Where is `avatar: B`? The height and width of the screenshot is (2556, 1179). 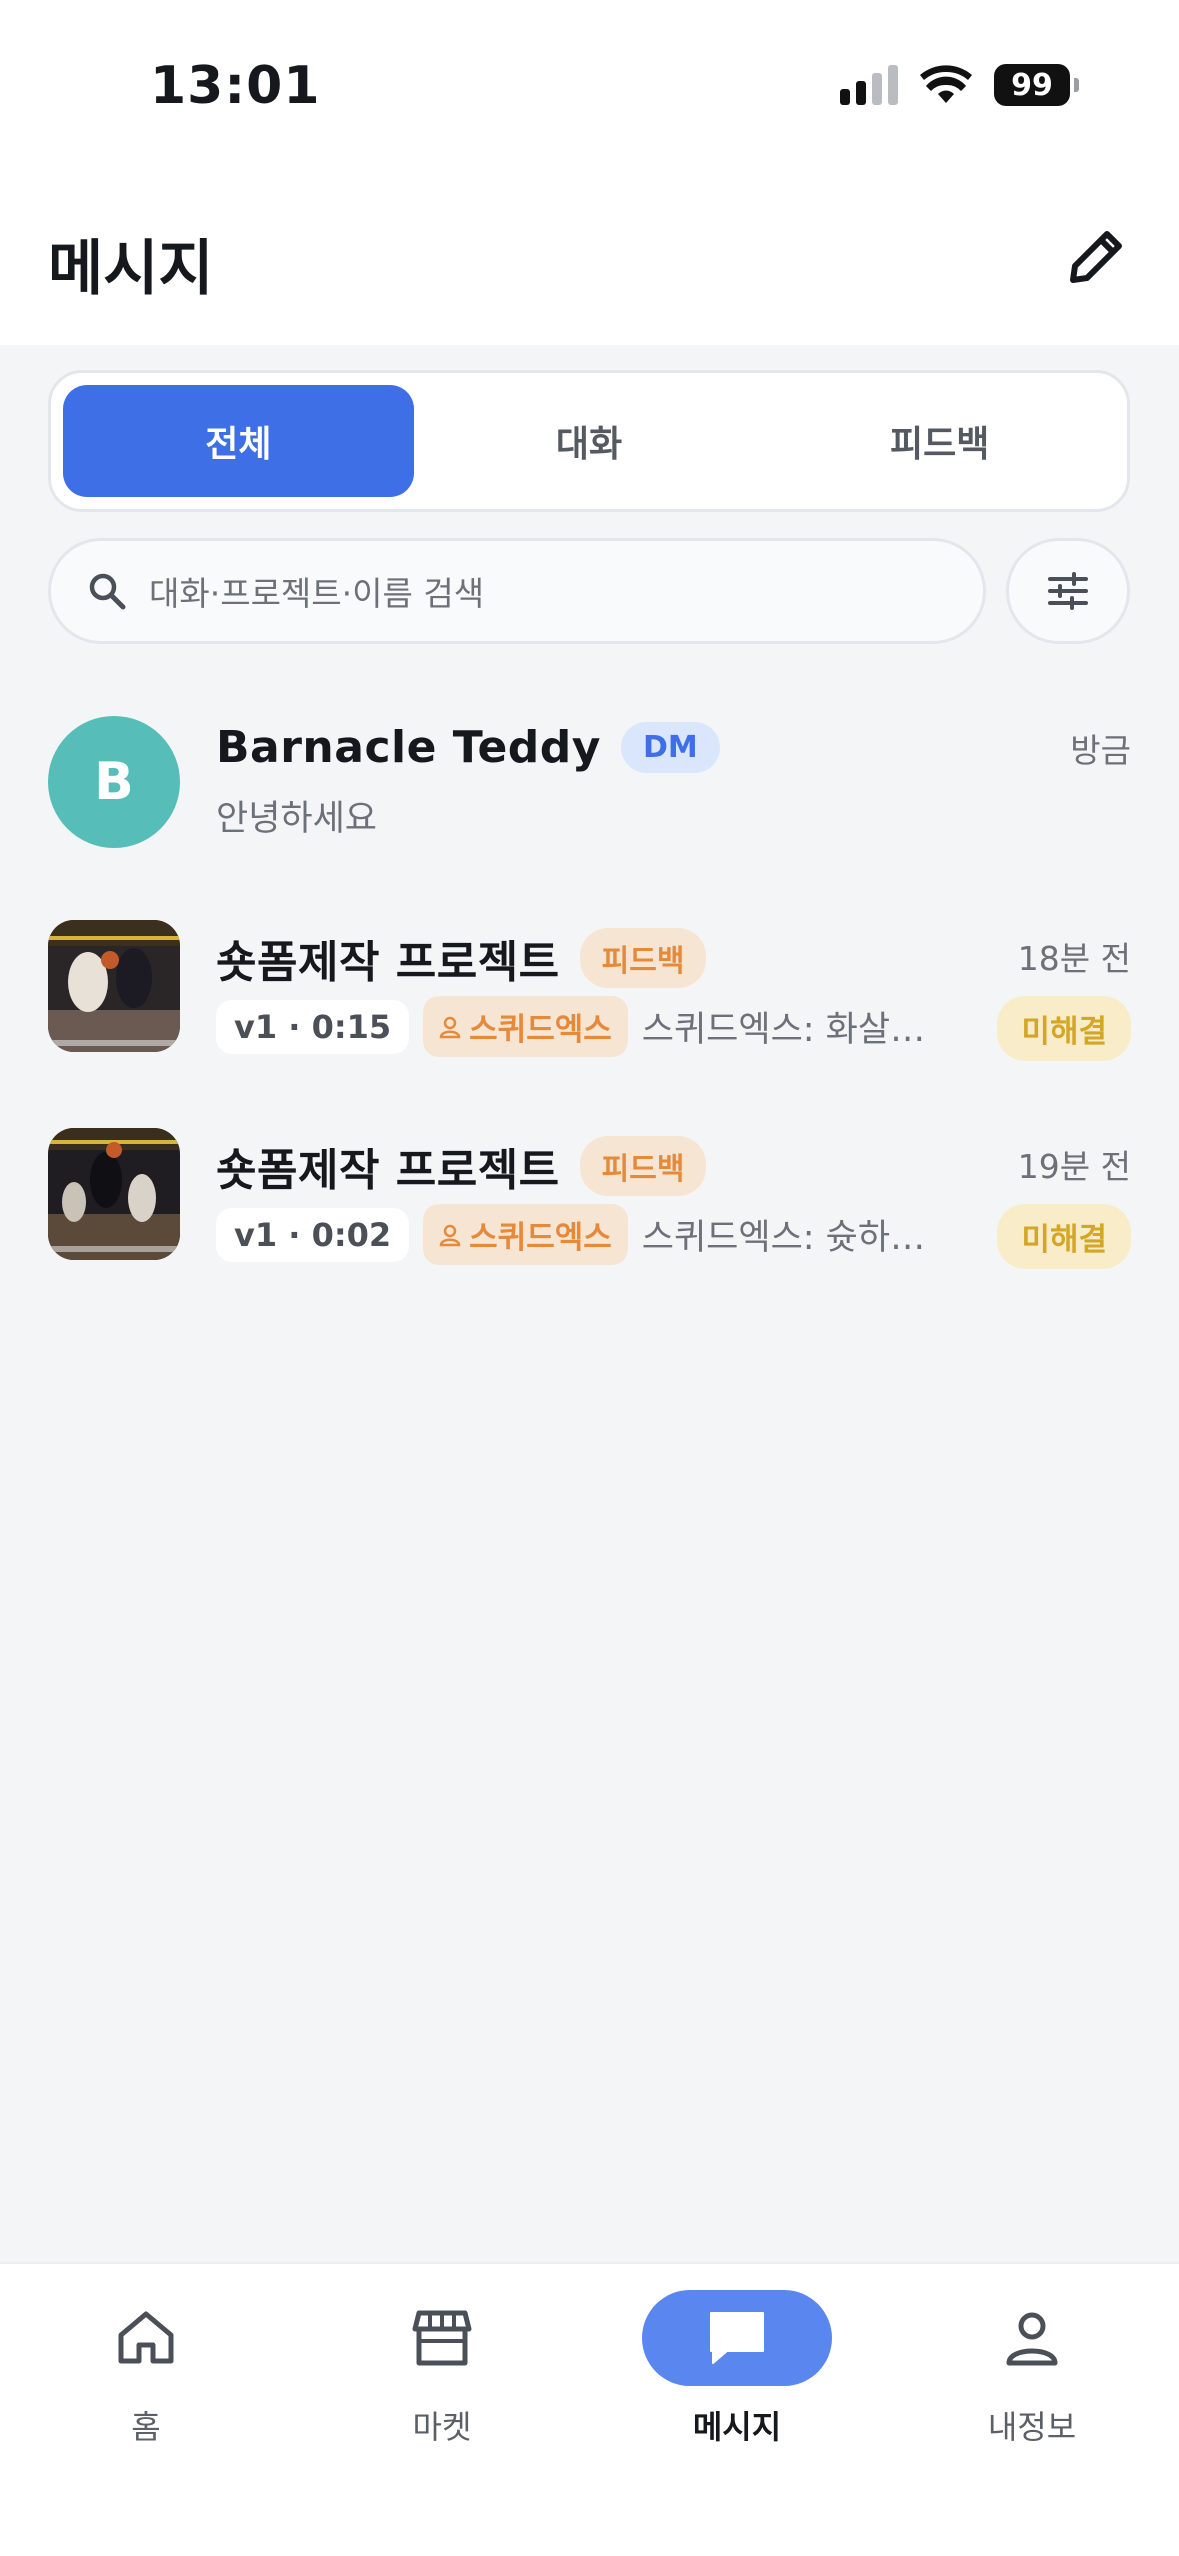
avatar: B is located at coordinates (114, 782).